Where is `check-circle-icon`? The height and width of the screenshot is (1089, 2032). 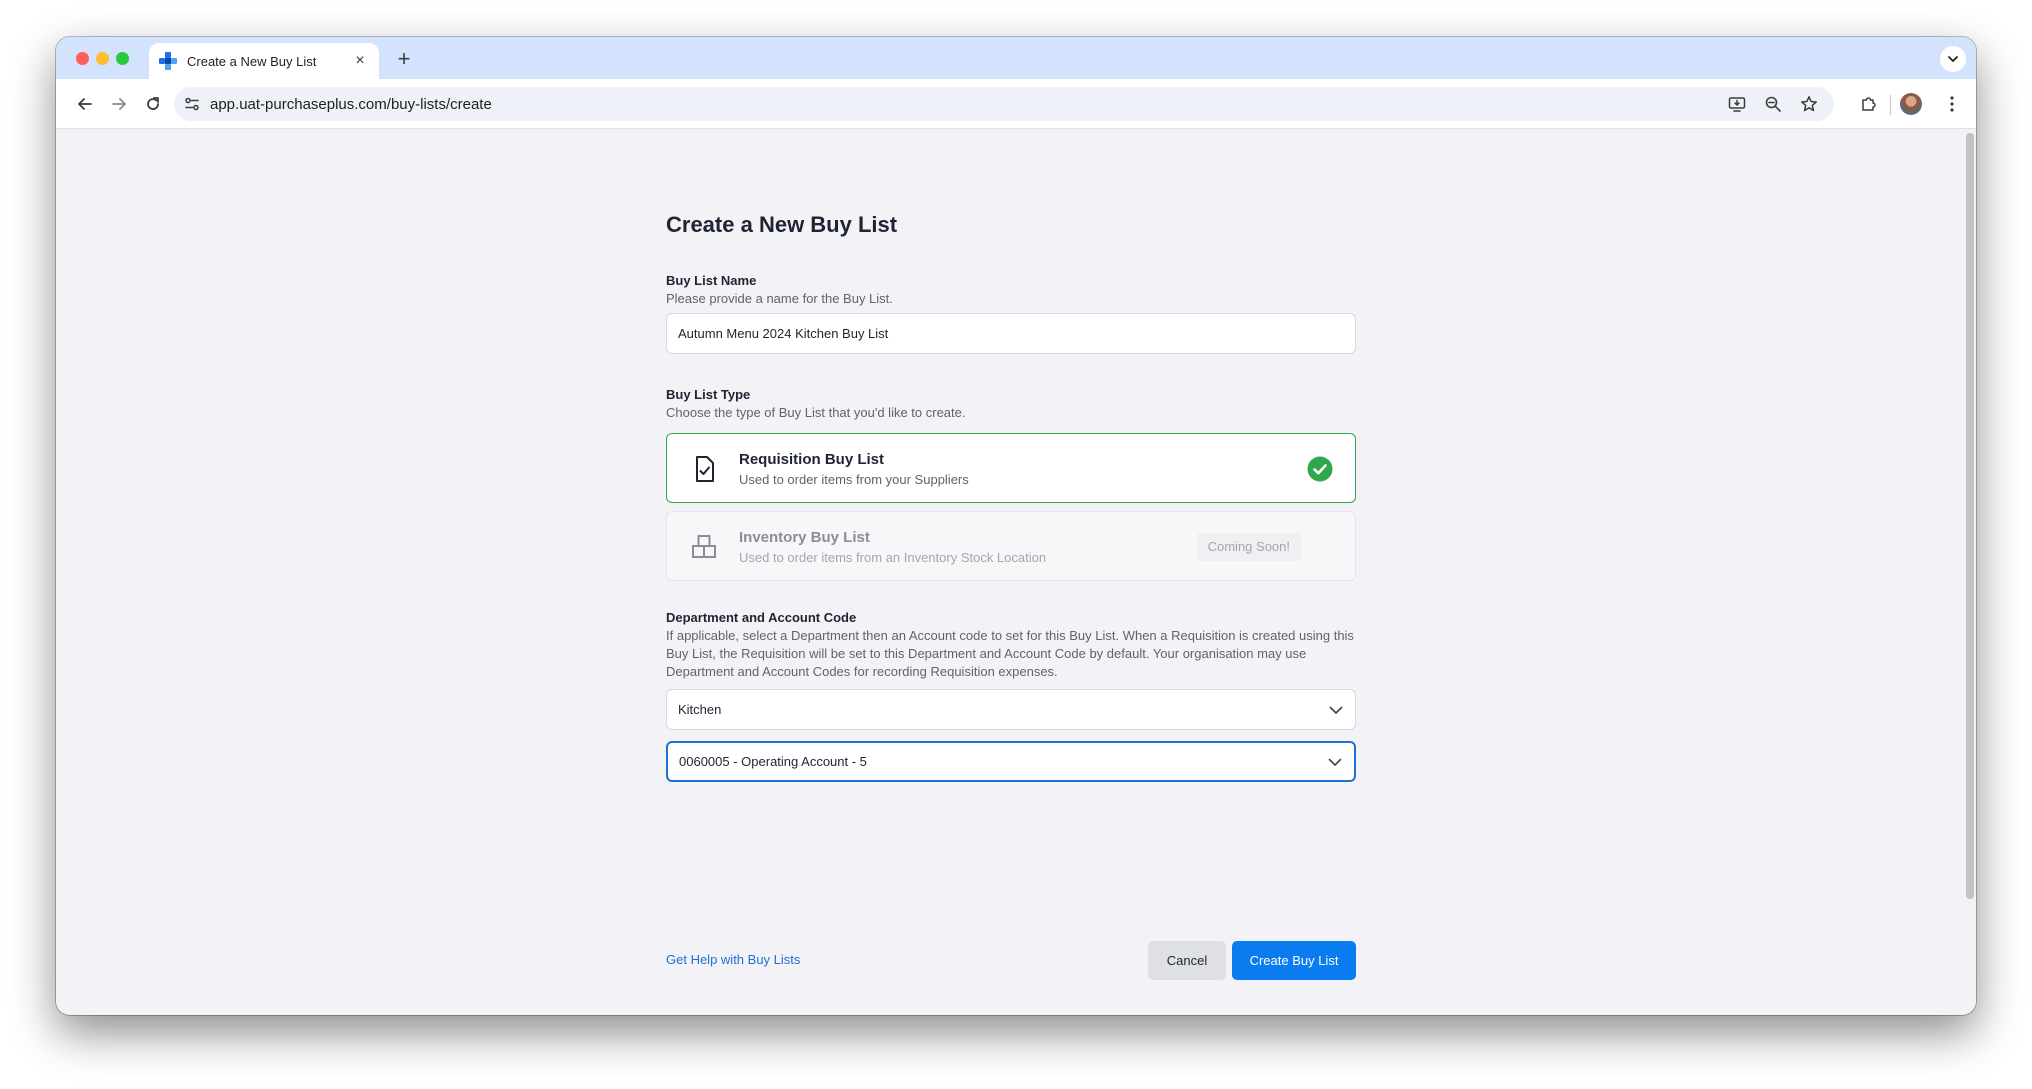 check-circle-icon is located at coordinates (1320, 469).